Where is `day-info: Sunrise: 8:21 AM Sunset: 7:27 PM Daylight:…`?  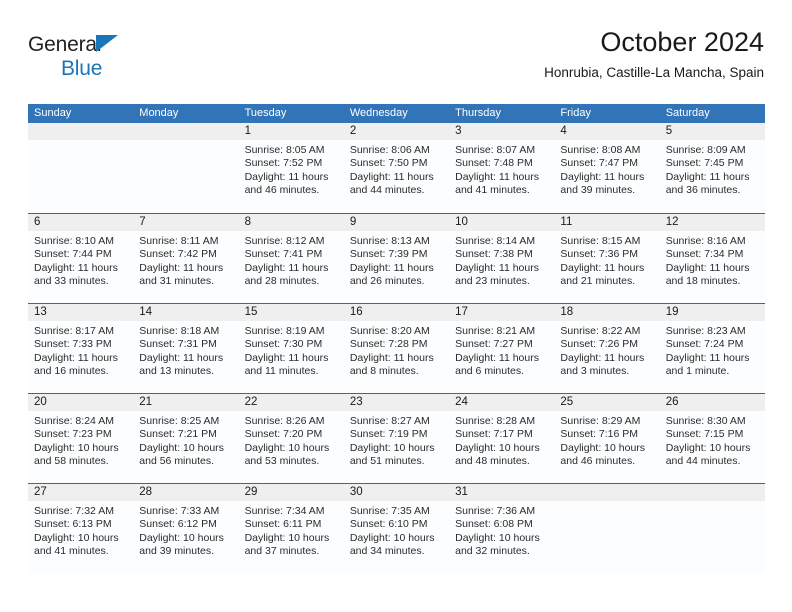
day-info: Sunrise: 8:21 AM Sunset: 7:27 PM Daylight:… is located at coordinates (501, 350).